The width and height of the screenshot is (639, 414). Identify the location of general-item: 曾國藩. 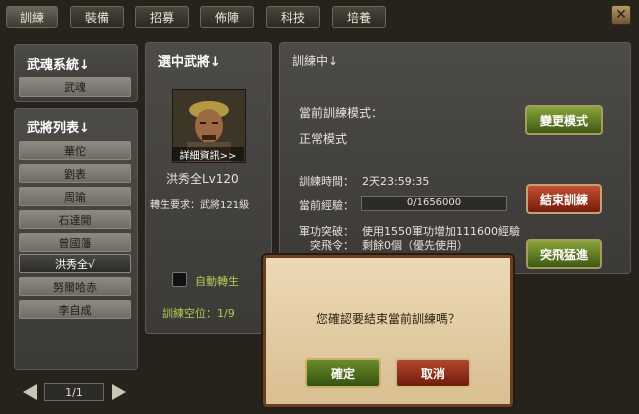
(75, 242).